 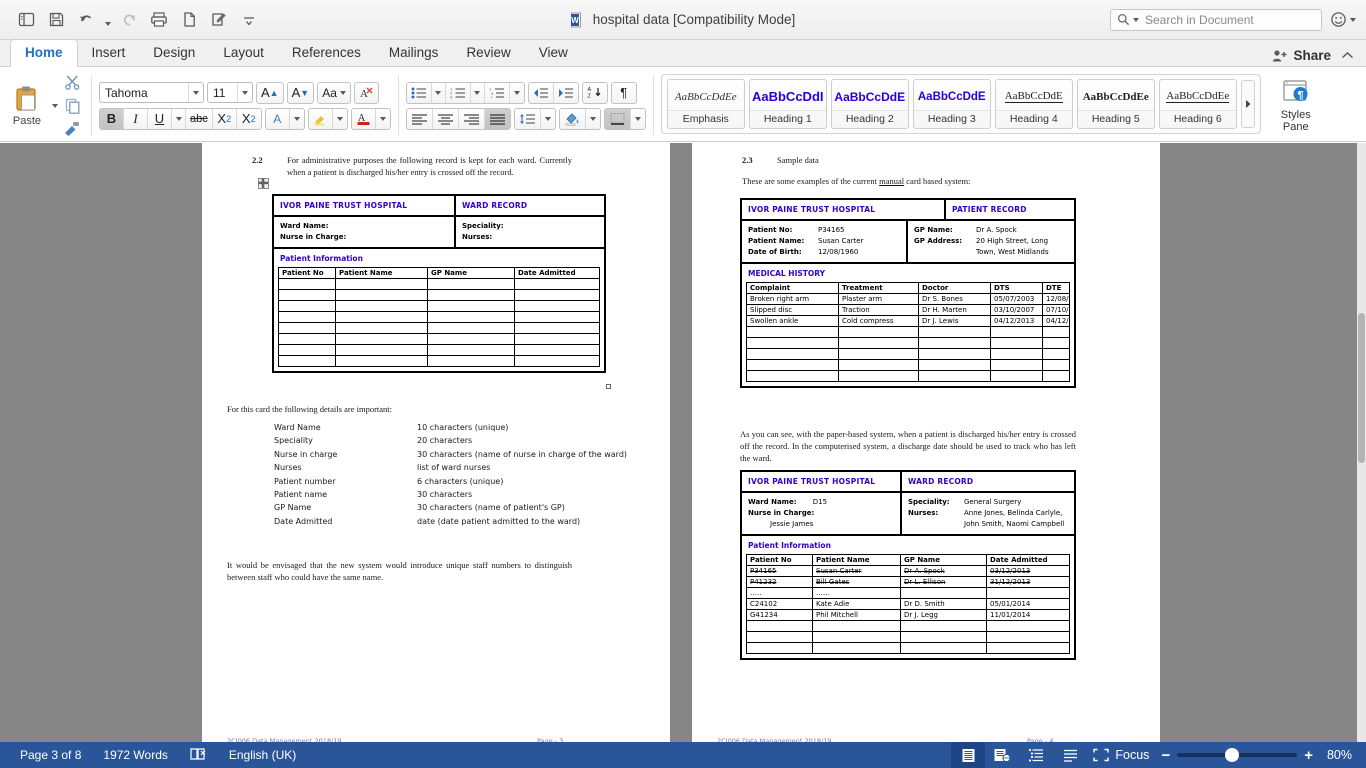 What do you see at coordinates (869, 104) in the screenshot?
I see `style-heading-2: AaBbCcDdE Heading 2` at bounding box center [869, 104].